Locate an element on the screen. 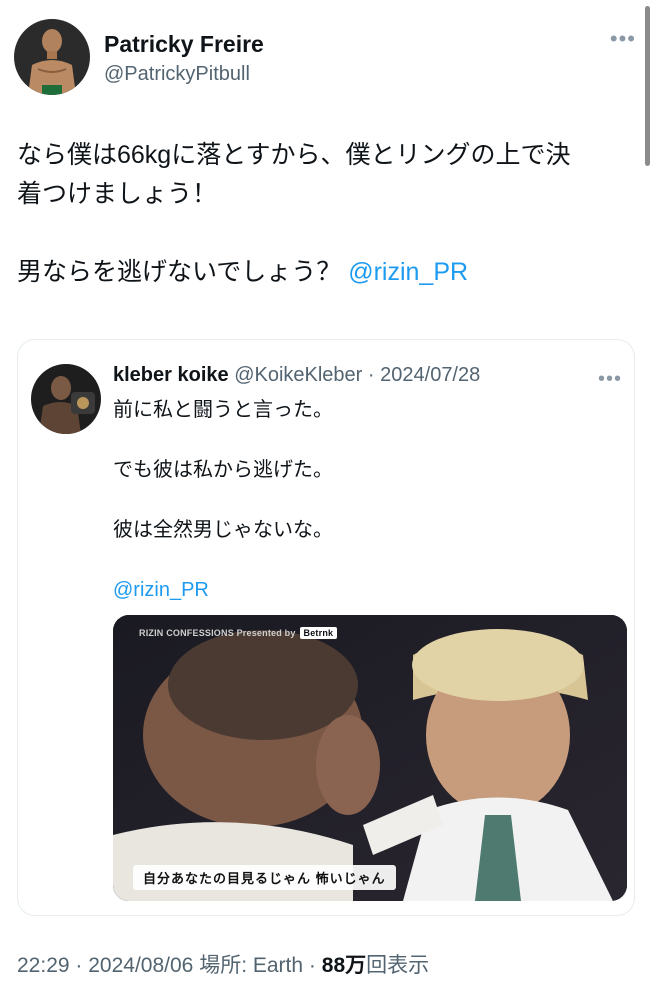 Image resolution: width=654 pixels, height=1000 pixels. video-banner: RIZIN CONFESSIONS Presented by Betrnk is located at coordinates (238, 633).